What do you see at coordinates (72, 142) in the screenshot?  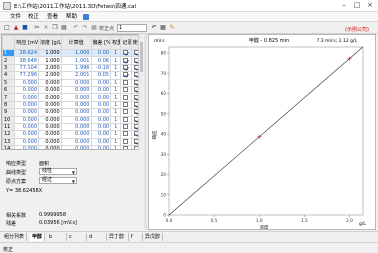 I see `table-row: 13 0.000 0.000 0.000 0.00 1` at bounding box center [72, 142].